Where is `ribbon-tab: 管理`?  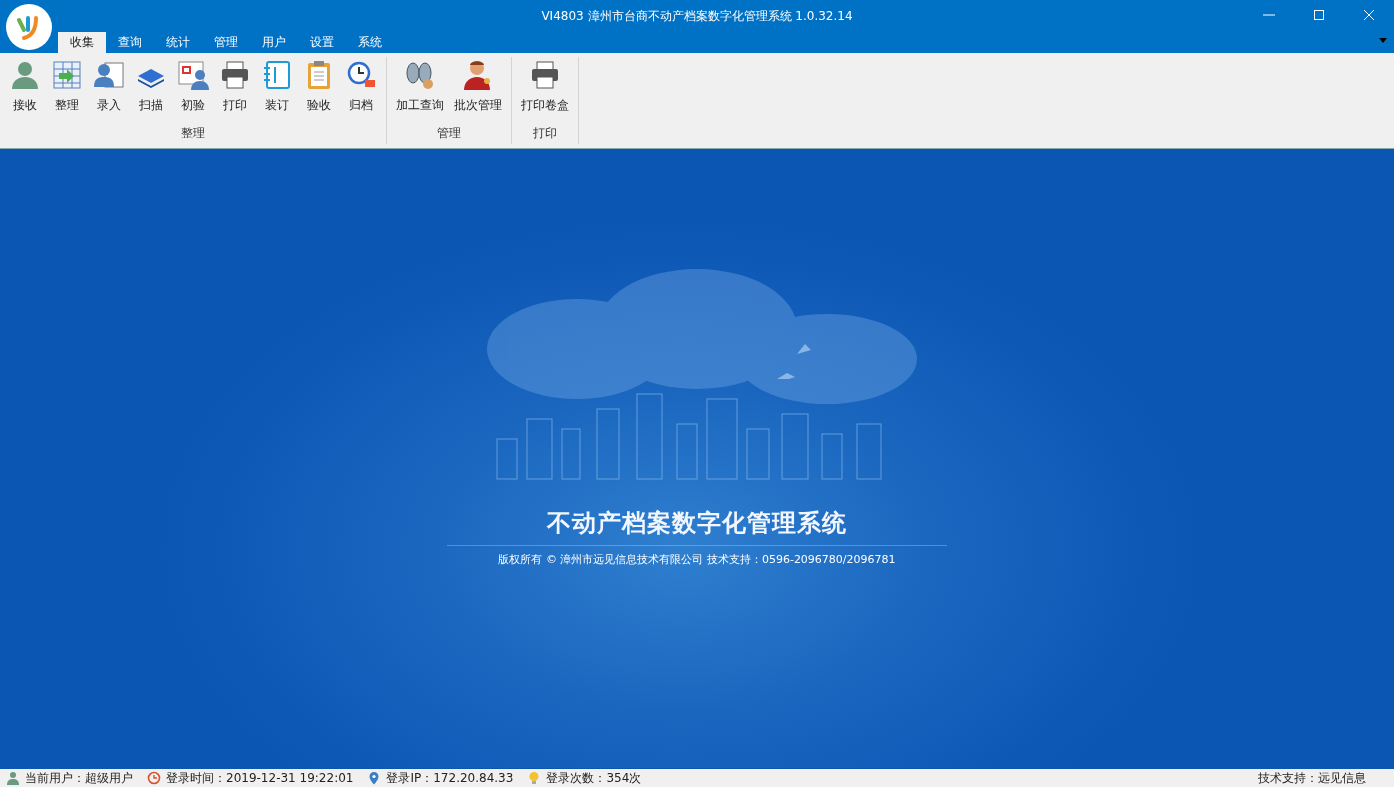 ribbon-tab: 管理 is located at coordinates (226, 42).